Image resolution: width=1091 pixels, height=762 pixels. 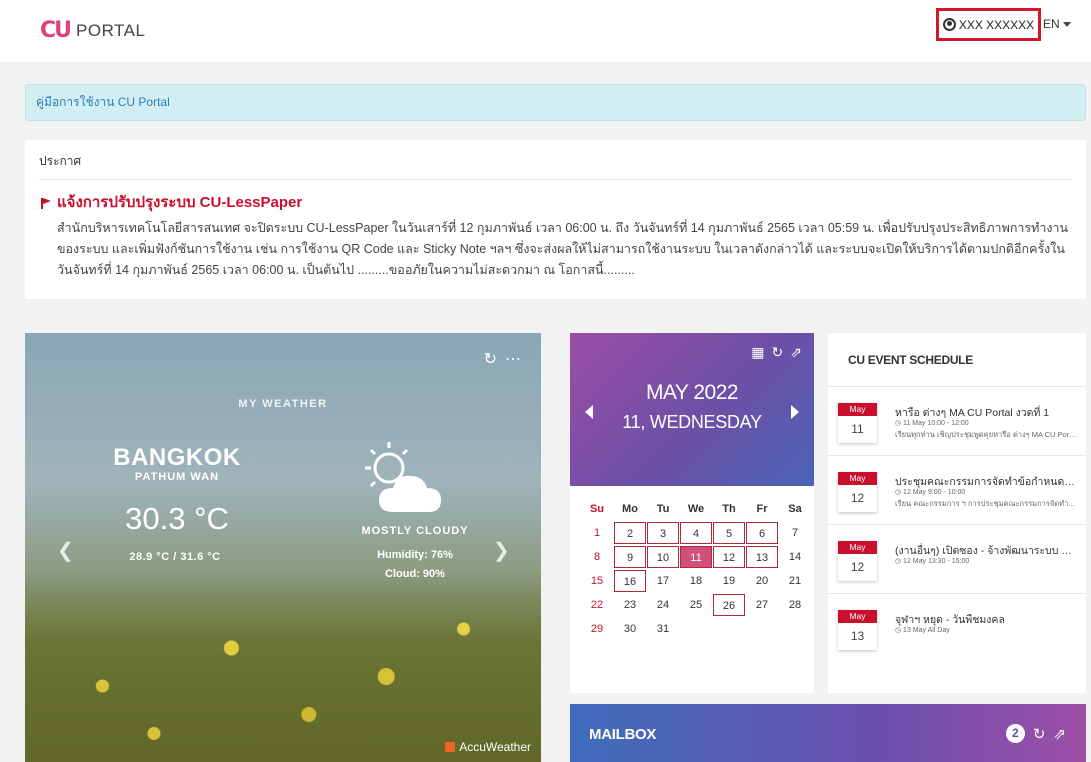 I want to click on weather-controls: ↻ ⋯, so click(x=502, y=359).